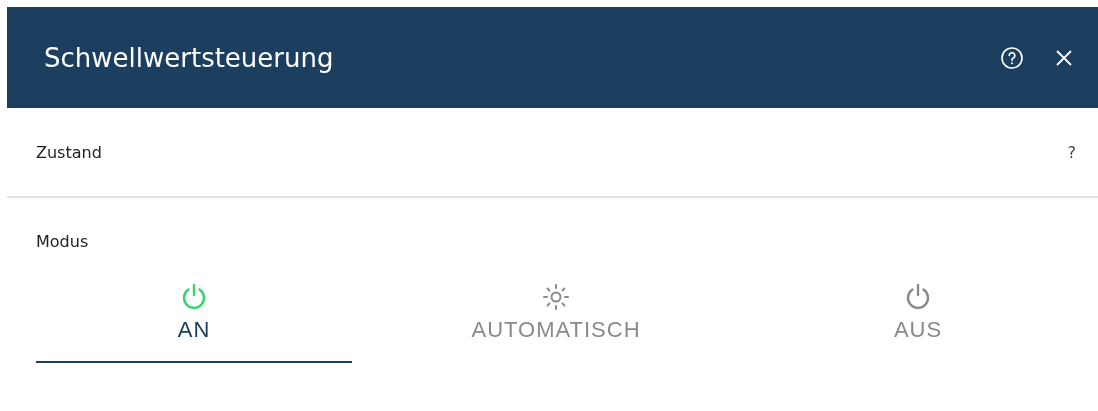 Image resolution: width=1098 pixels, height=411 pixels. I want to click on help-hint: ?, so click(1071, 152).